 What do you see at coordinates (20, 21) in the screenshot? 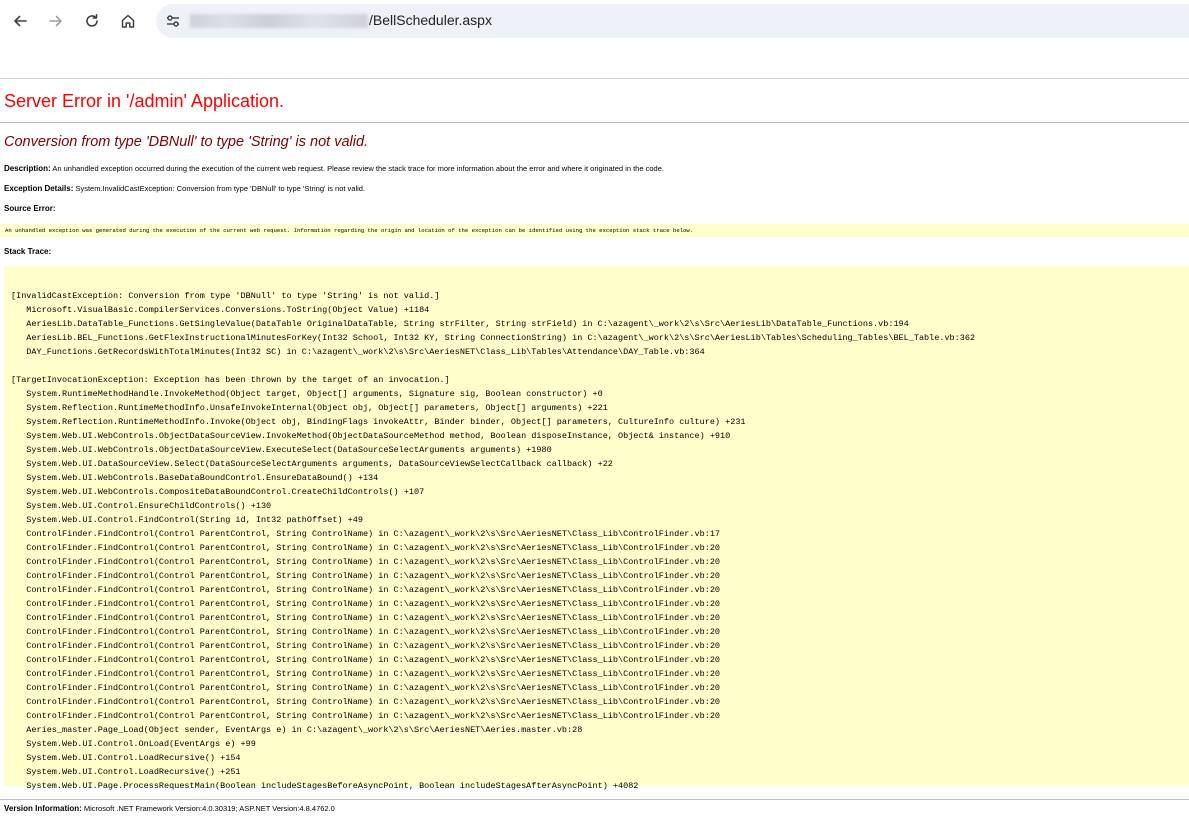
I see `back-arrow-icon` at bounding box center [20, 21].